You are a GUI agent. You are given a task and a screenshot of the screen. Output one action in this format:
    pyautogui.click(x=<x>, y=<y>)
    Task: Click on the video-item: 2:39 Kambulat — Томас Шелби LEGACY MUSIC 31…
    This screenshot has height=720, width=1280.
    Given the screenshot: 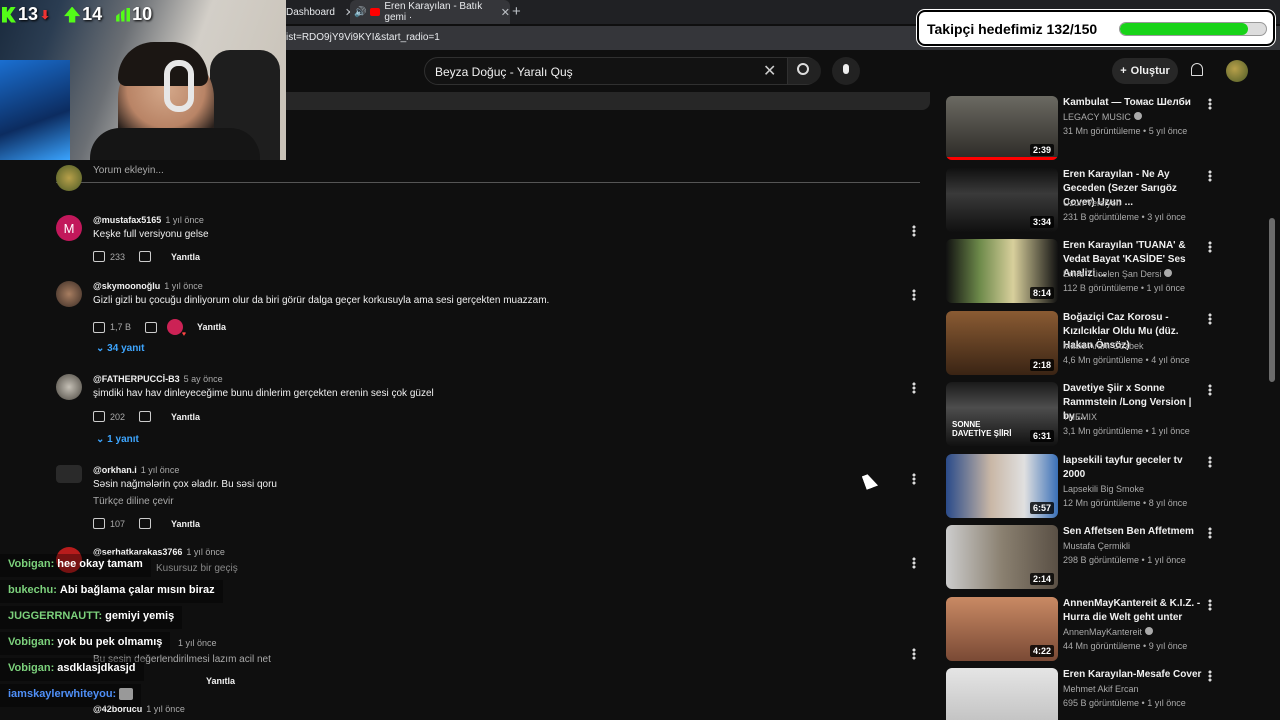 What is the action you would take?
    pyautogui.click(x=1106, y=130)
    